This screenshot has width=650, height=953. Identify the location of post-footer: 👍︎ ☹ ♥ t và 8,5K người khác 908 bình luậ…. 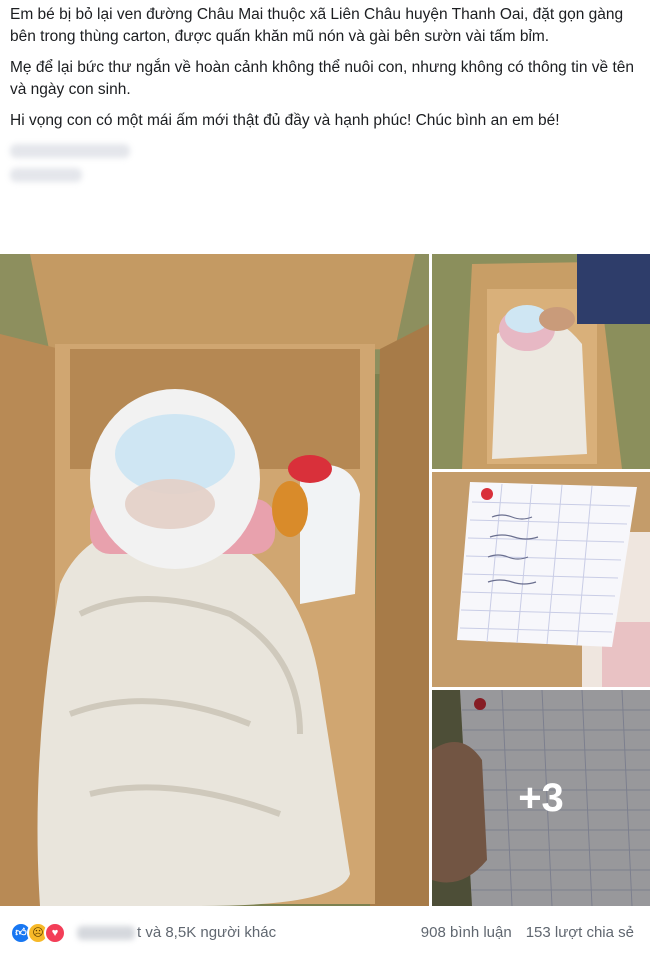
(325, 932).